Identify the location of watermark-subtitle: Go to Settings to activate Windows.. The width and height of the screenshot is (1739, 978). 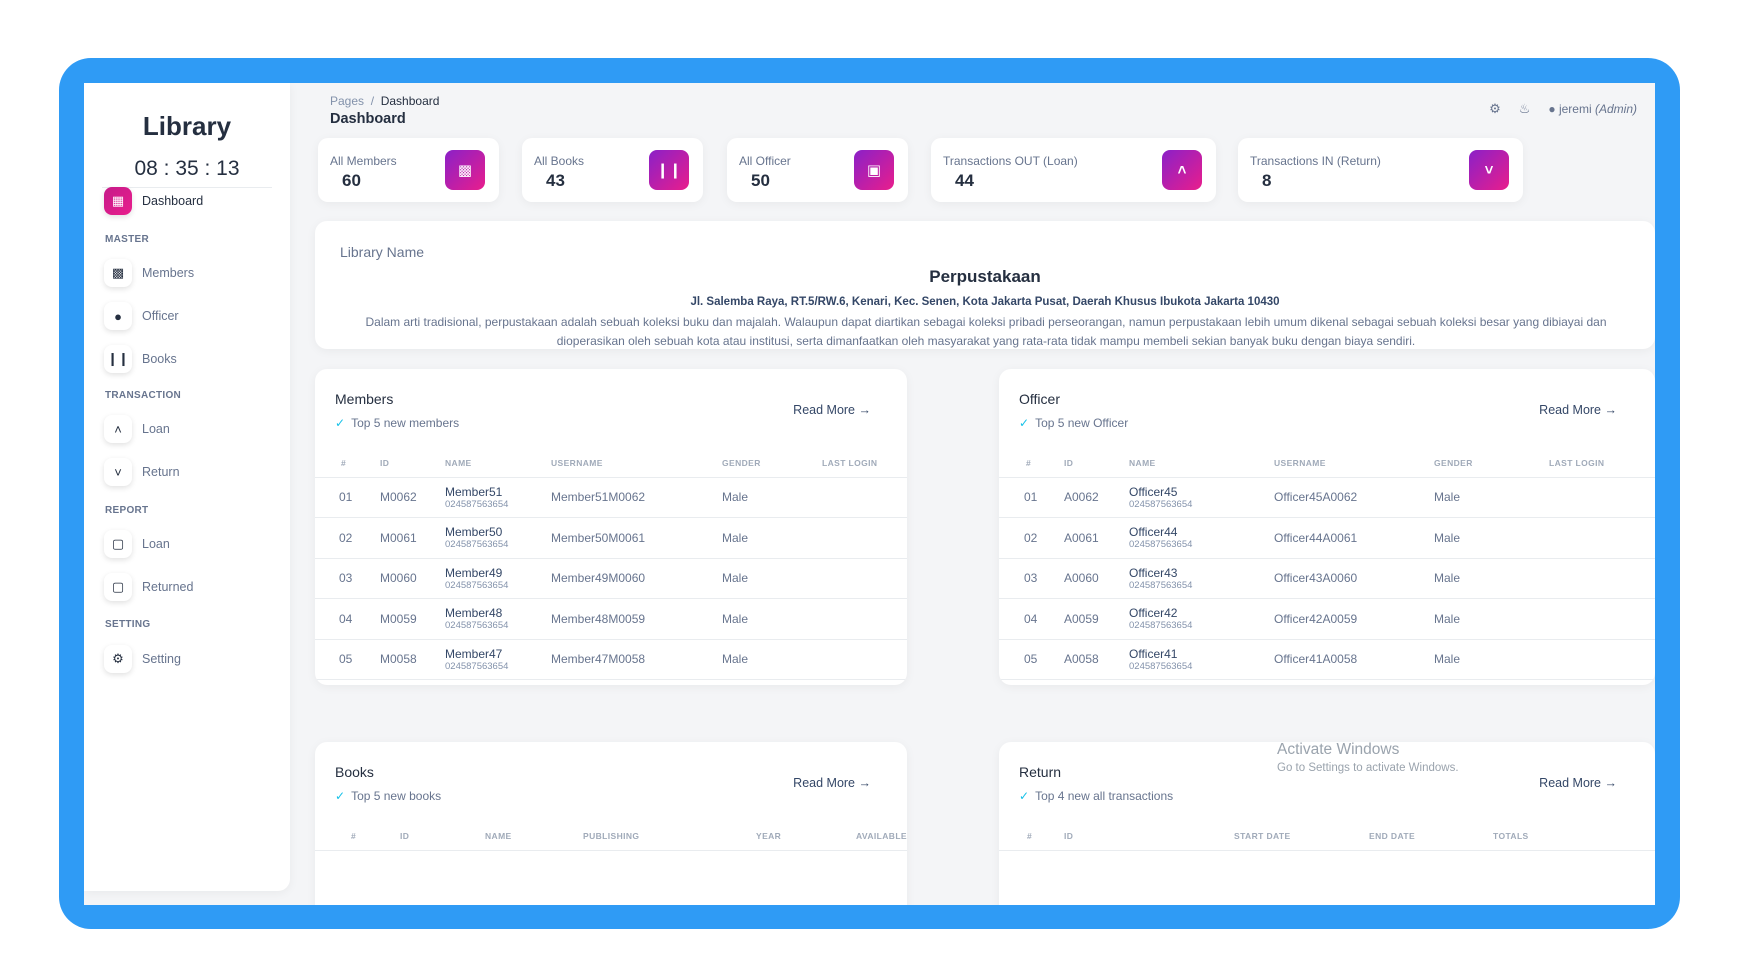
(1368, 768).